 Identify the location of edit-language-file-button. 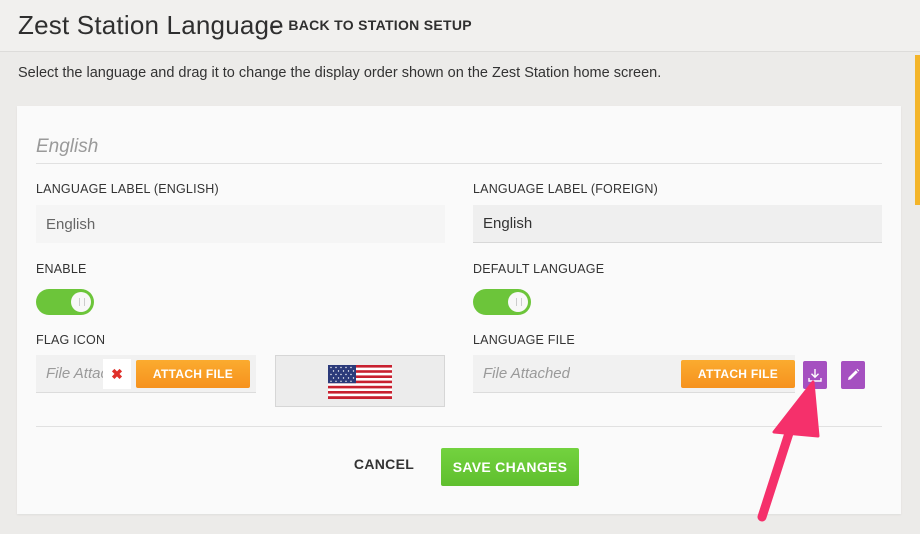
(853, 375).